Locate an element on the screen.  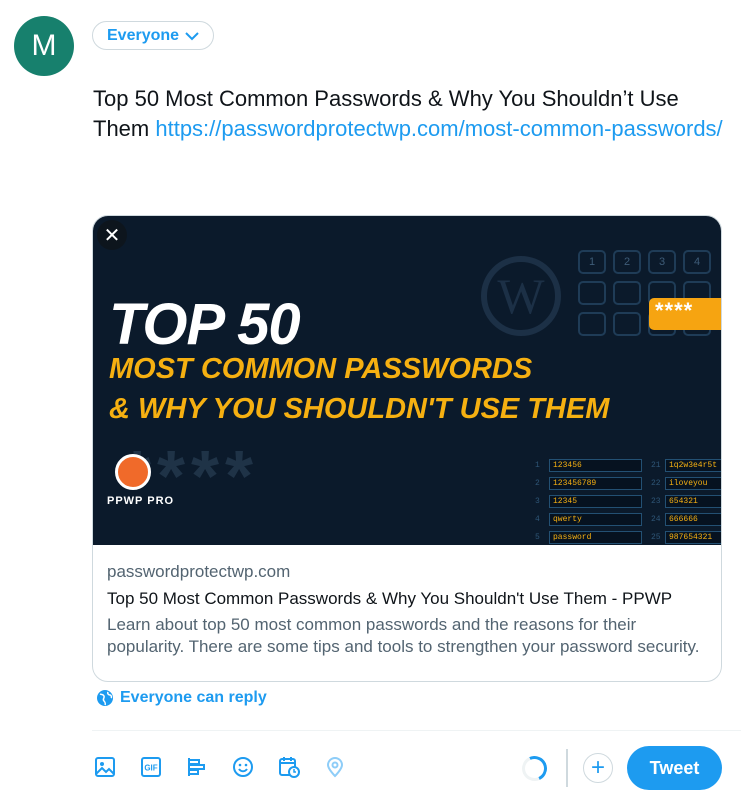
lock-icon: **** is located at coordinates (685, 314).